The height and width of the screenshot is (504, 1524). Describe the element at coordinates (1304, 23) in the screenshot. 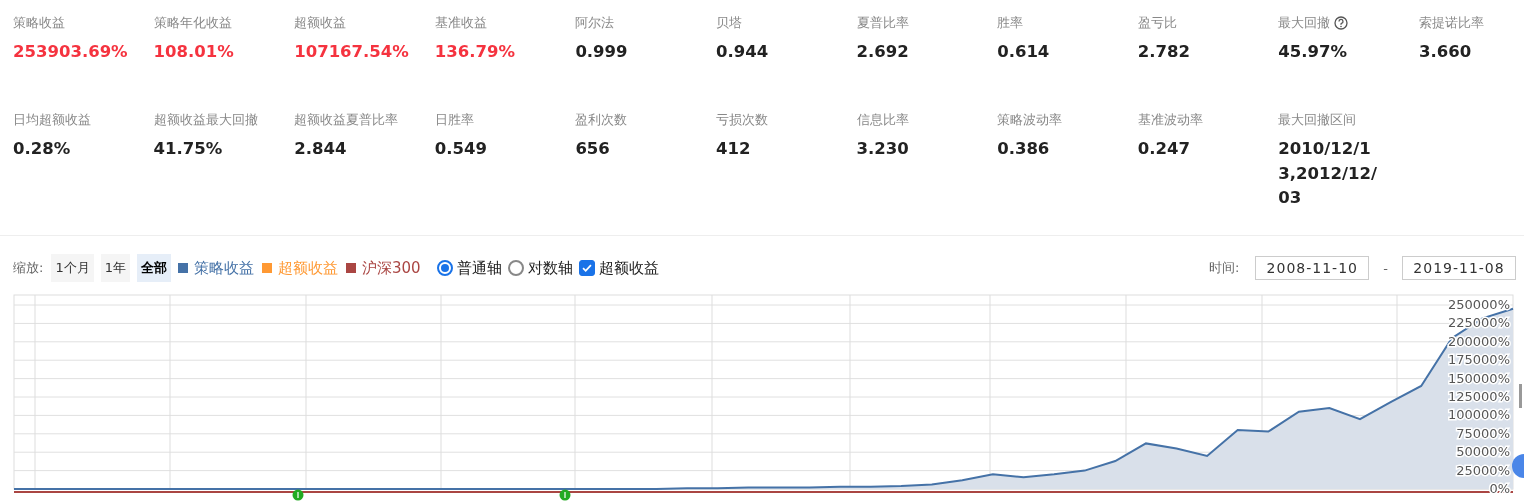

I see `stat-label: 最大回撤` at that location.